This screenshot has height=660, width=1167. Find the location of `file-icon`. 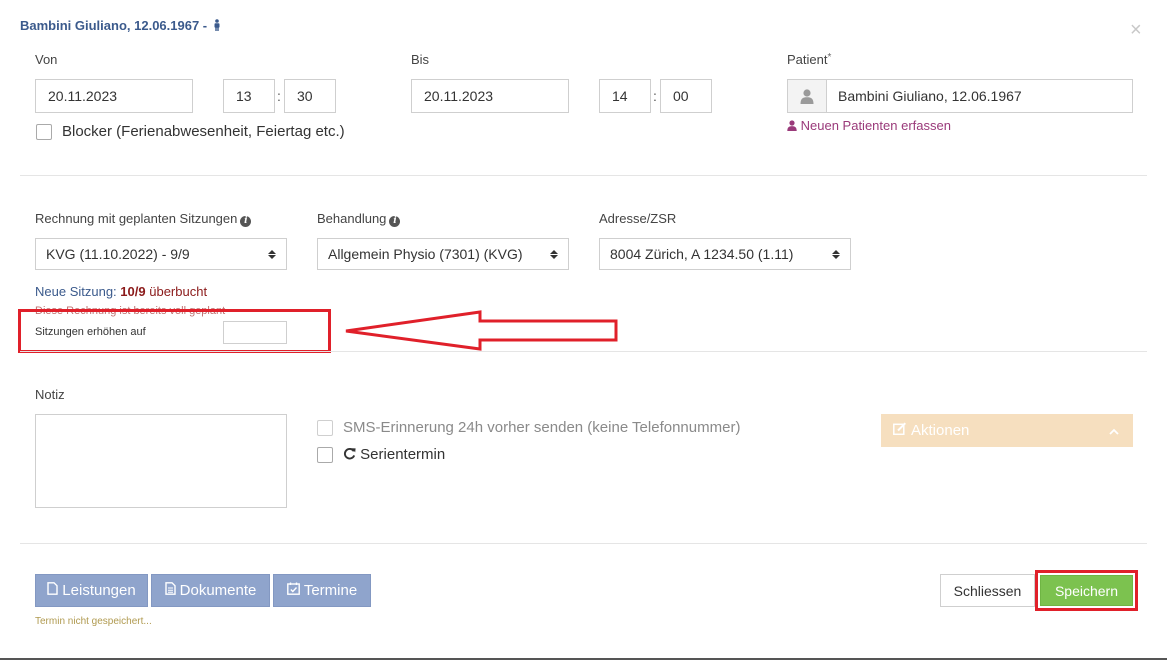

file-icon is located at coordinates (52, 590).